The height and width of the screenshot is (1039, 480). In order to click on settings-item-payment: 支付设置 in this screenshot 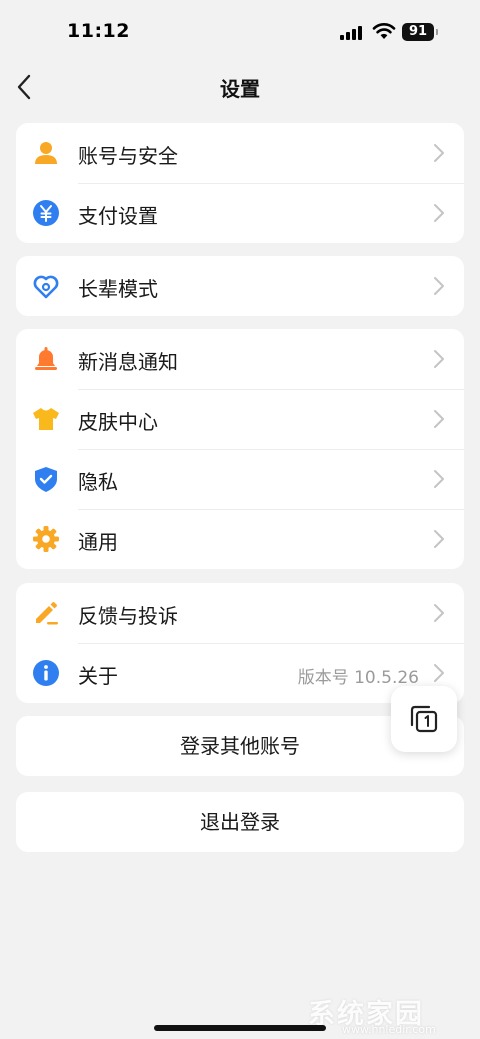, I will do `click(240, 213)`.